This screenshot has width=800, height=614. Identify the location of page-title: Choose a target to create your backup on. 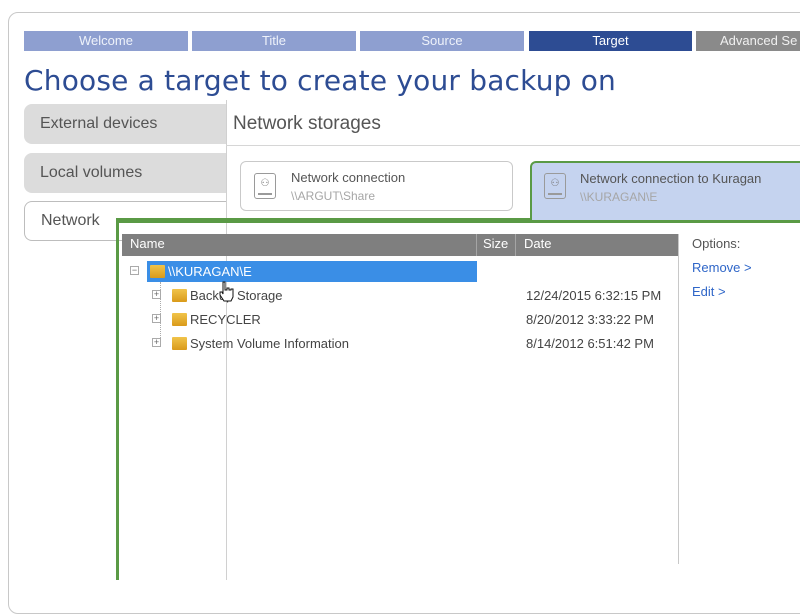
(320, 80).